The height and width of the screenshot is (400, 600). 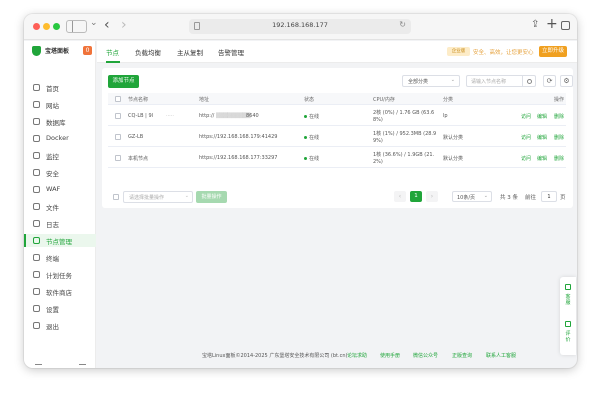 I want to click on minimize-window-button, so click(x=46, y=26).